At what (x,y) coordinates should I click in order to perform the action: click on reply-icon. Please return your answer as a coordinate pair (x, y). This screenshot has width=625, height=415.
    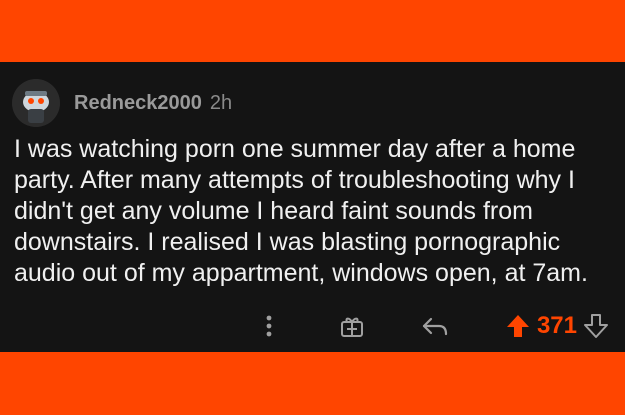
    Looking at the image, I should click on (435, 326).